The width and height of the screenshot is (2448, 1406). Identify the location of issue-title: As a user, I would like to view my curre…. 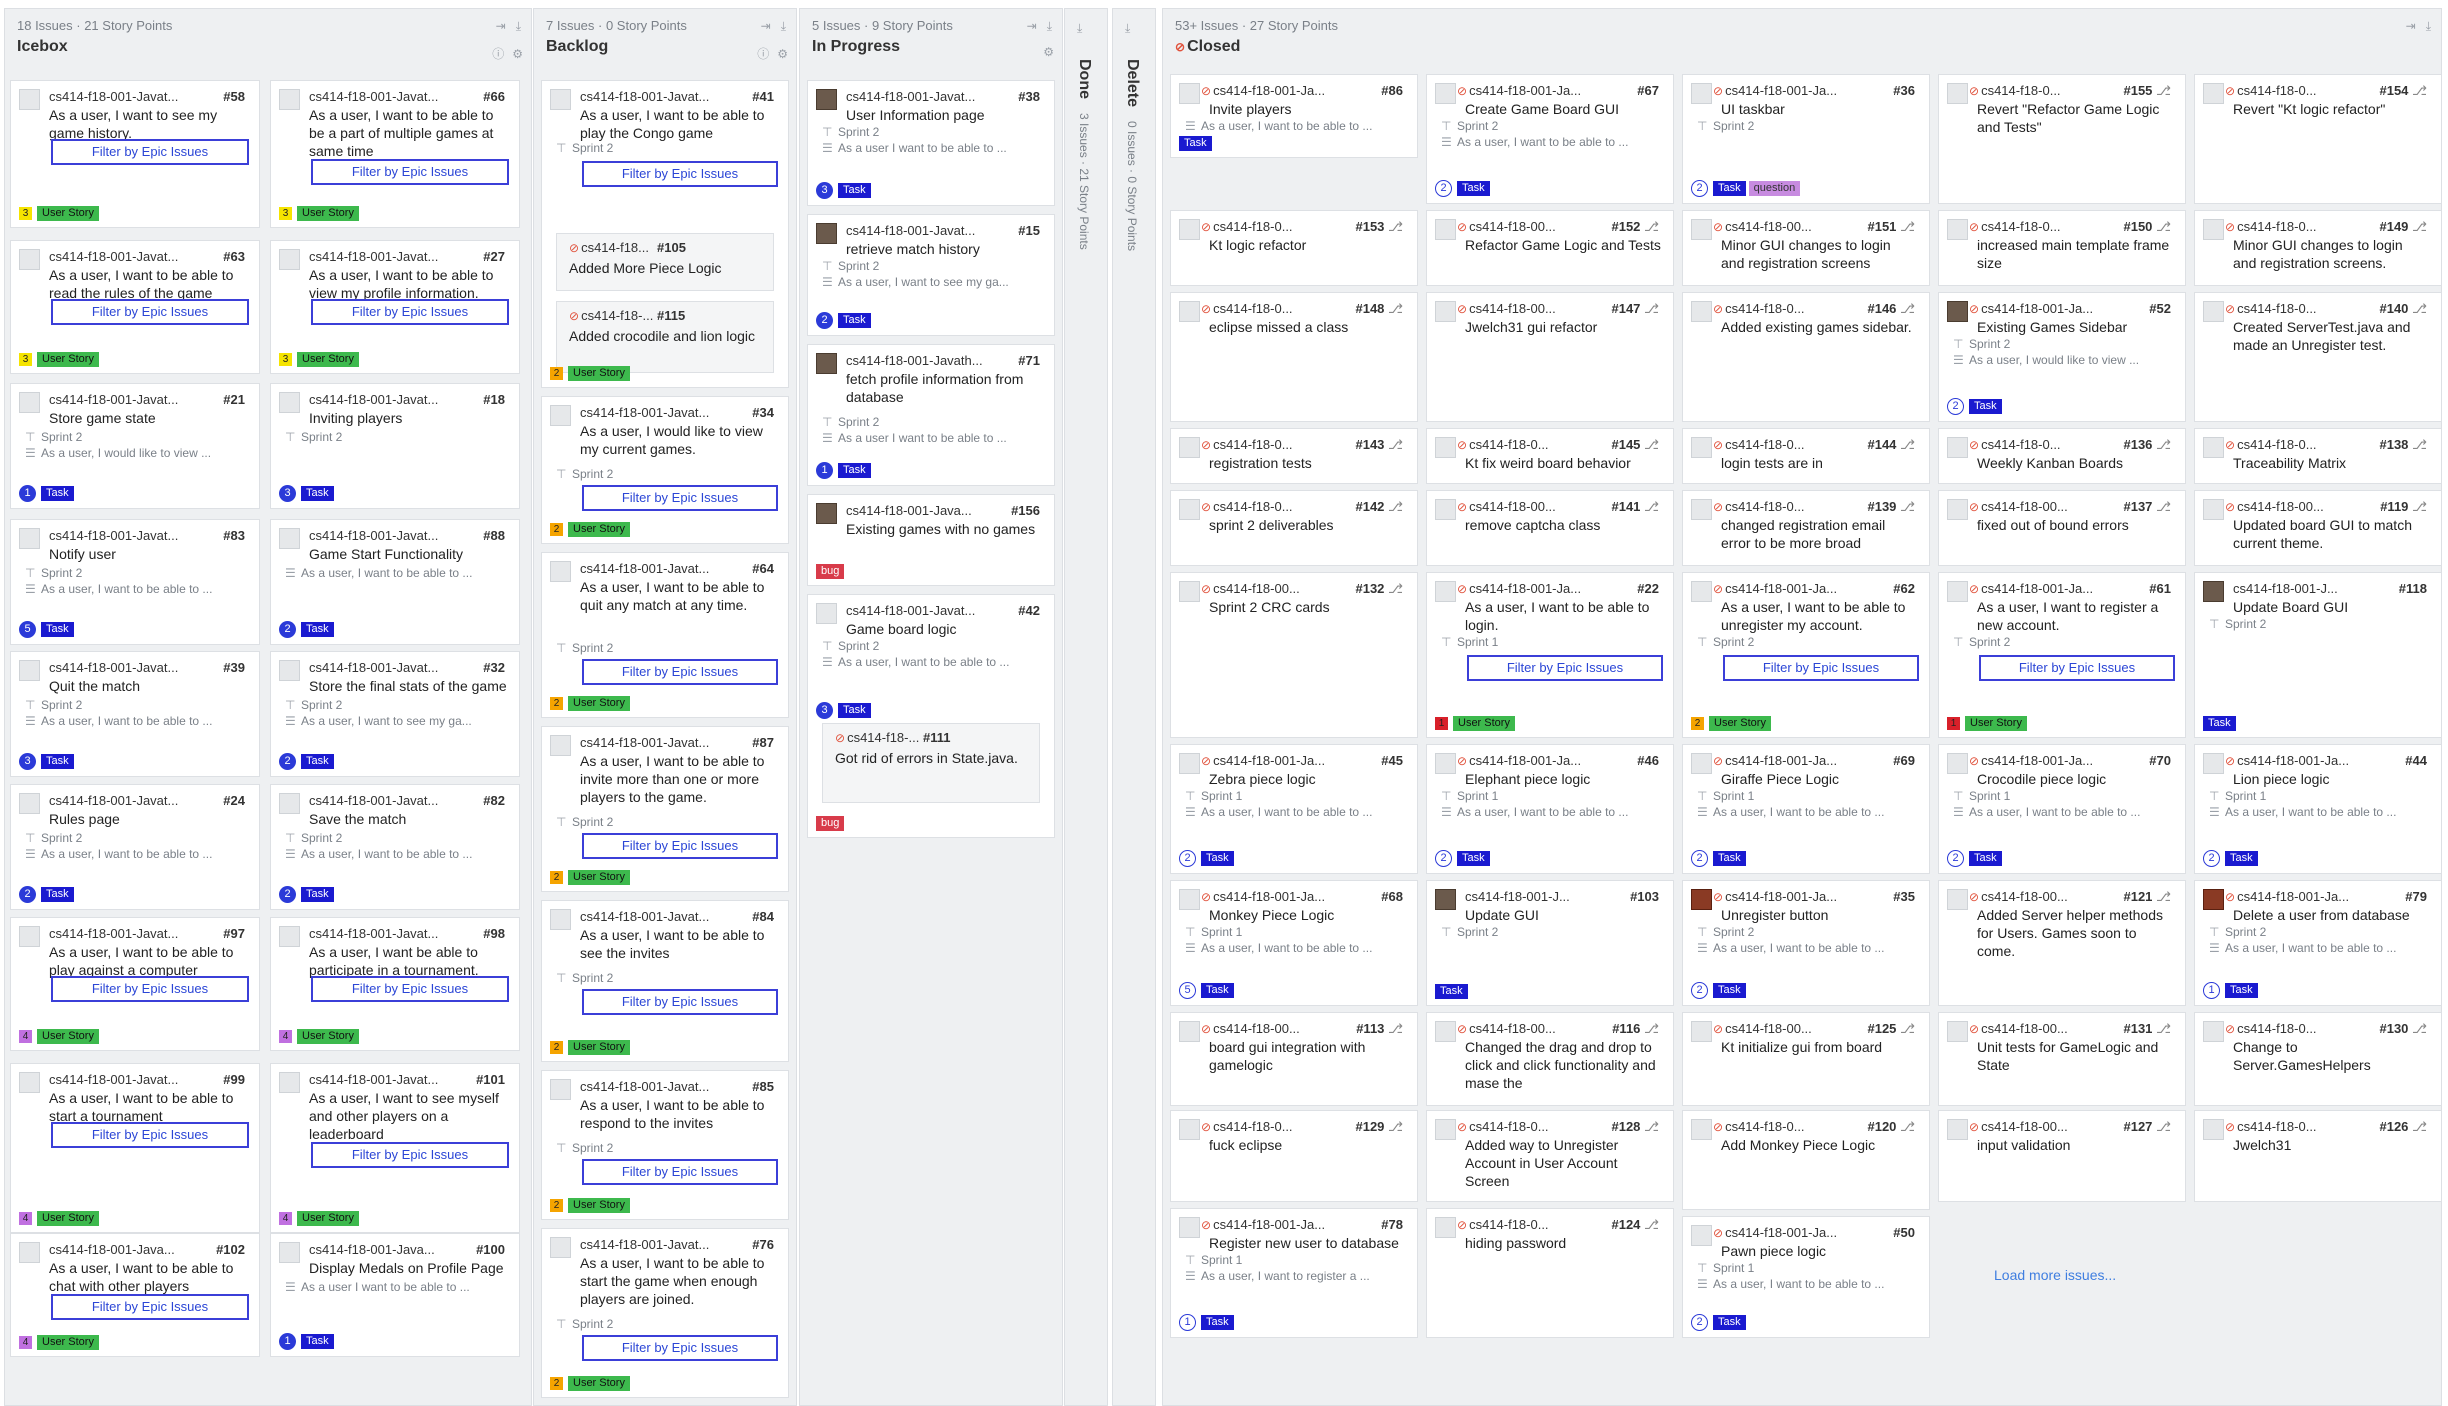
(678, 440).